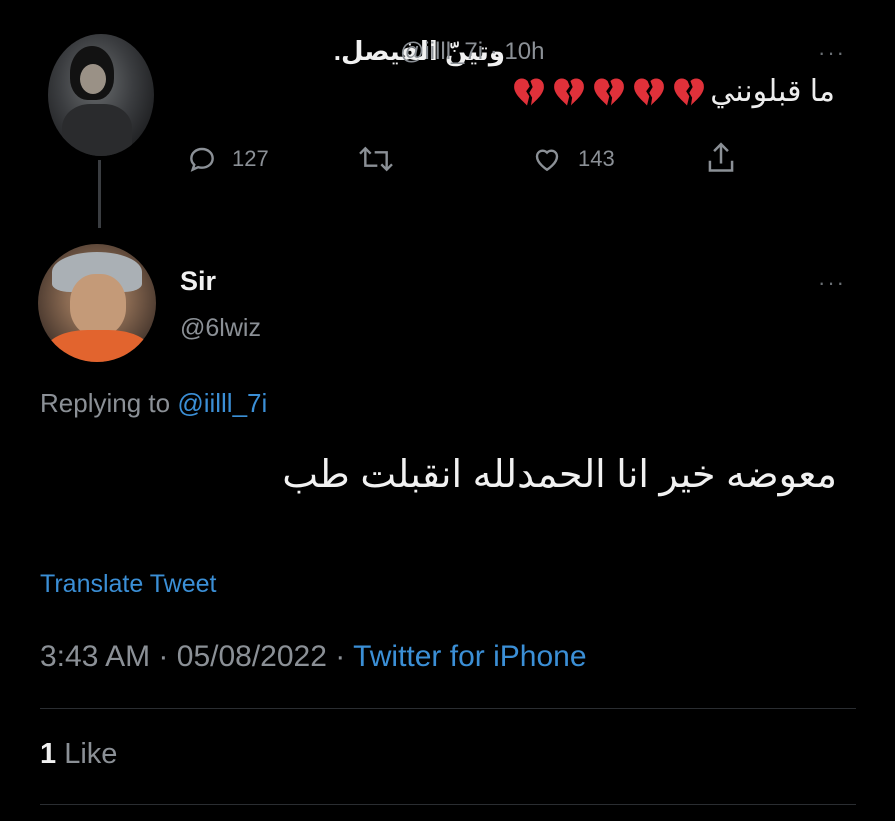 The width and height of the screenshot is (895, 821). What do you see at coordinates (252, 656) in the screenshot?
I see `tweet-date: 05/08/2022` at bounding box center [252, 656].